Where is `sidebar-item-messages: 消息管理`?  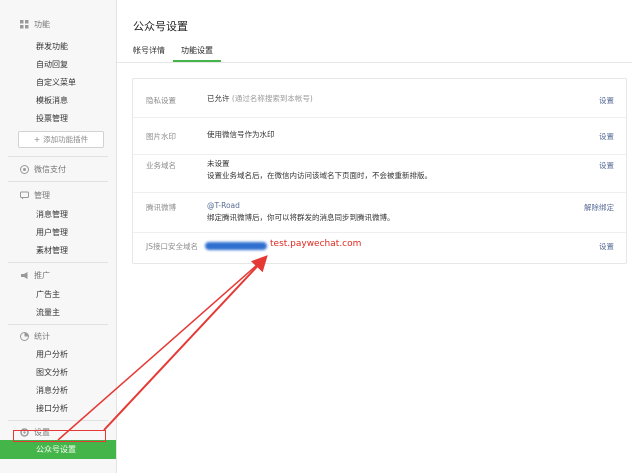
sidebar-item-messages: 消息管理 is located at coordinates (52, 214).